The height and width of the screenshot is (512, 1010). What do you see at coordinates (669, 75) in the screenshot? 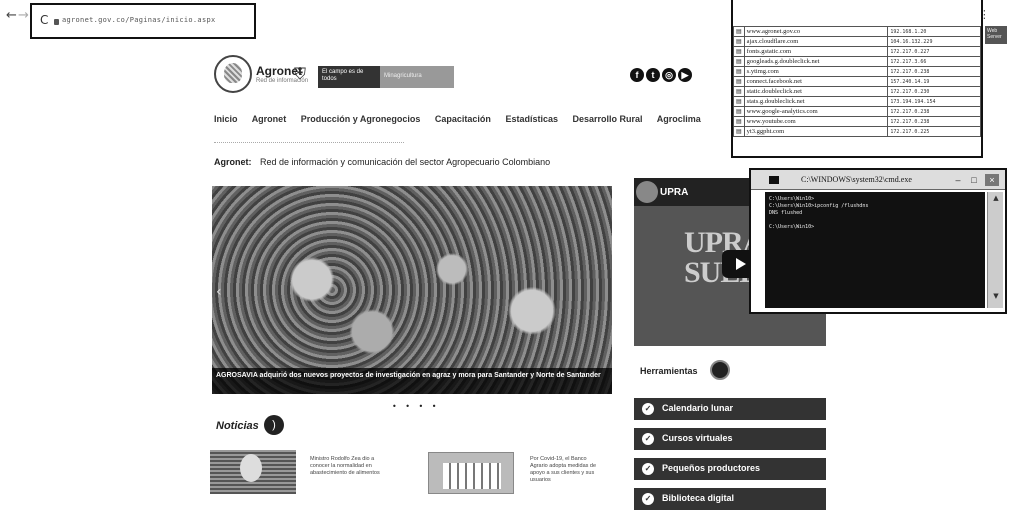
I see `instagram-icon: ◎` at bounding box center [669, 75].